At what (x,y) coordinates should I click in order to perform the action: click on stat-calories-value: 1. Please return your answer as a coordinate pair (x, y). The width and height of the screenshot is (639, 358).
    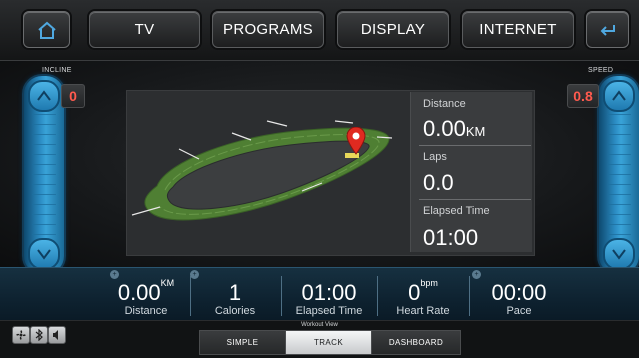
    Looking at the image, I should click on (235, 292).